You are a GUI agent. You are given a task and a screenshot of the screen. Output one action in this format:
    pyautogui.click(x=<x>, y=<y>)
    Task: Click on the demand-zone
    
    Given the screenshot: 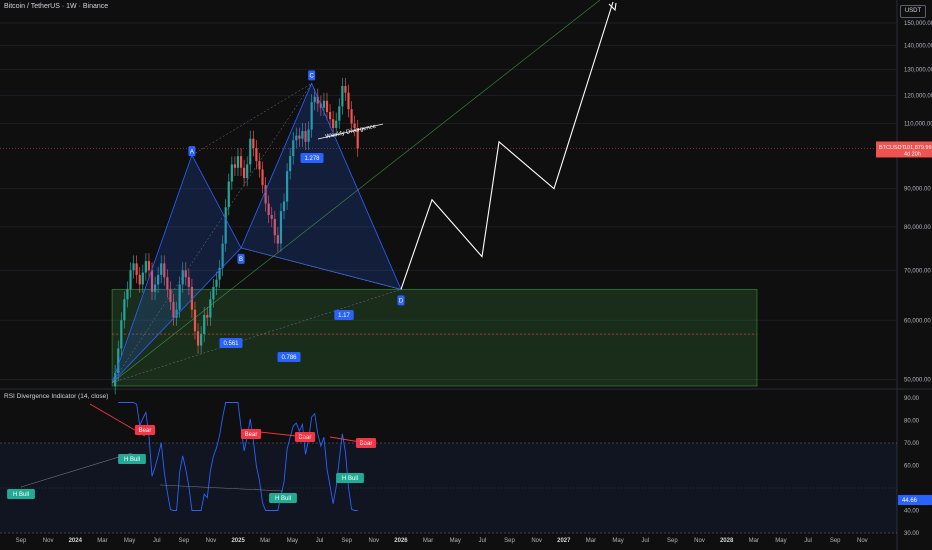 What is the action you would take?
    pyautogui.click(x=434, y=337)
    